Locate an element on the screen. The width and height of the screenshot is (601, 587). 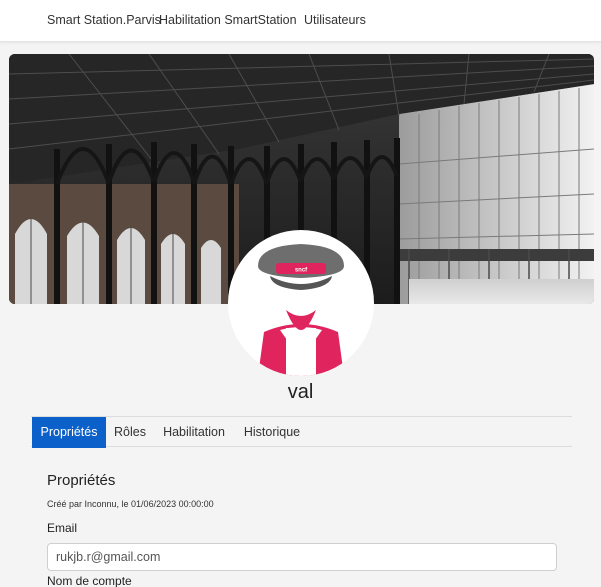
email-label: Email is located at coordinates (62, 528).